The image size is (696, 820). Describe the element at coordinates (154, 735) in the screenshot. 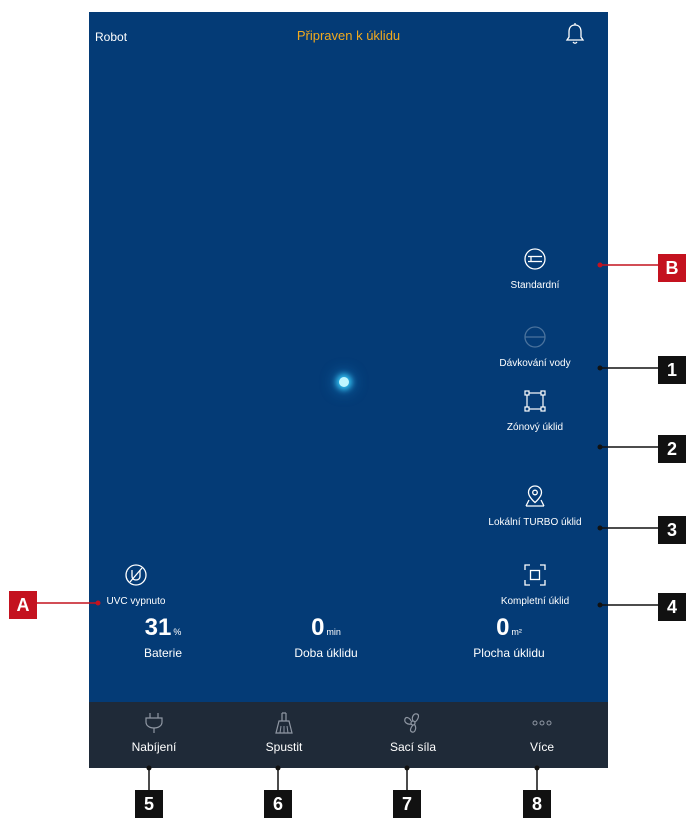

I see `nav-charging: Nabíjení` at that location.